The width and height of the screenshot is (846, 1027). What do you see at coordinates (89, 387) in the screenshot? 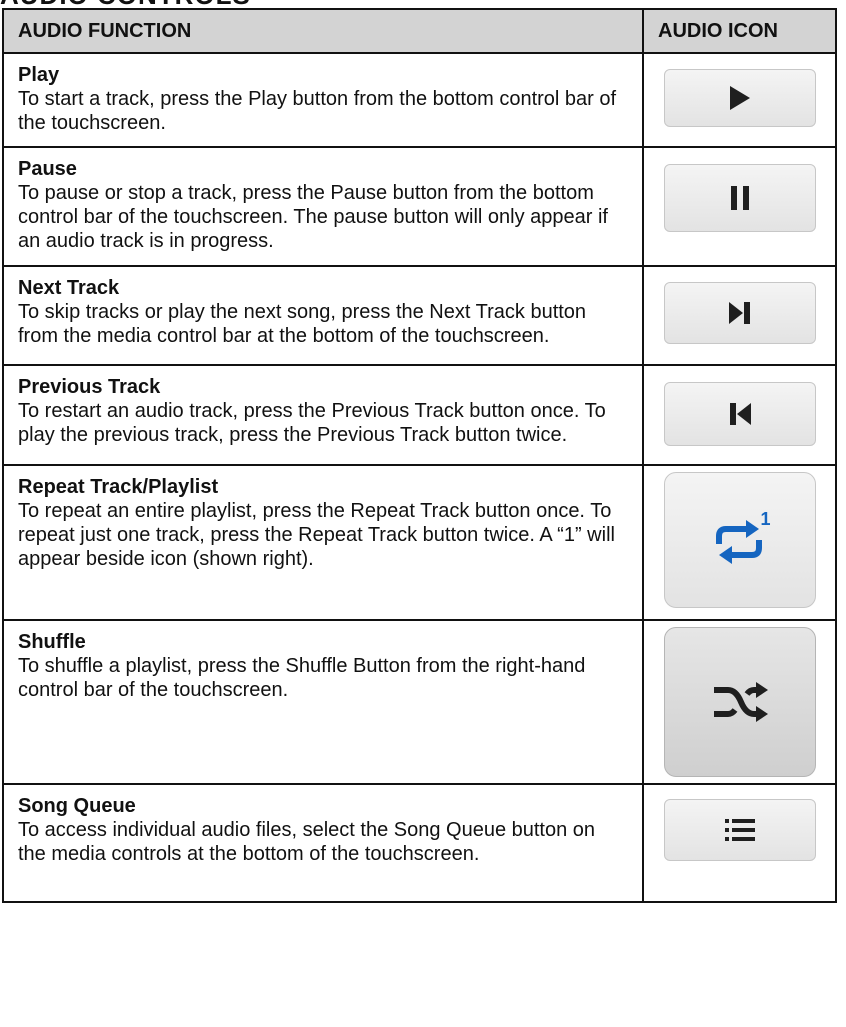
I see `function-title: Previous Track` at bounding box center [89, 387].